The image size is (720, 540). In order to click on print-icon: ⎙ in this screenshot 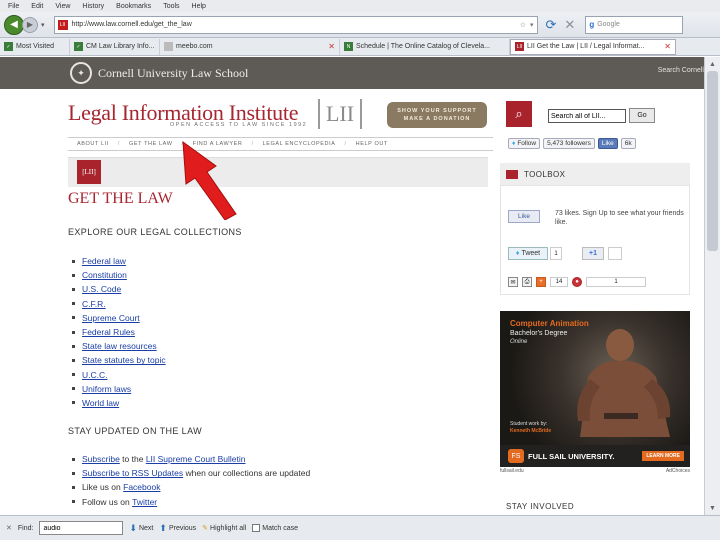, I will do `click(527, 282)`.